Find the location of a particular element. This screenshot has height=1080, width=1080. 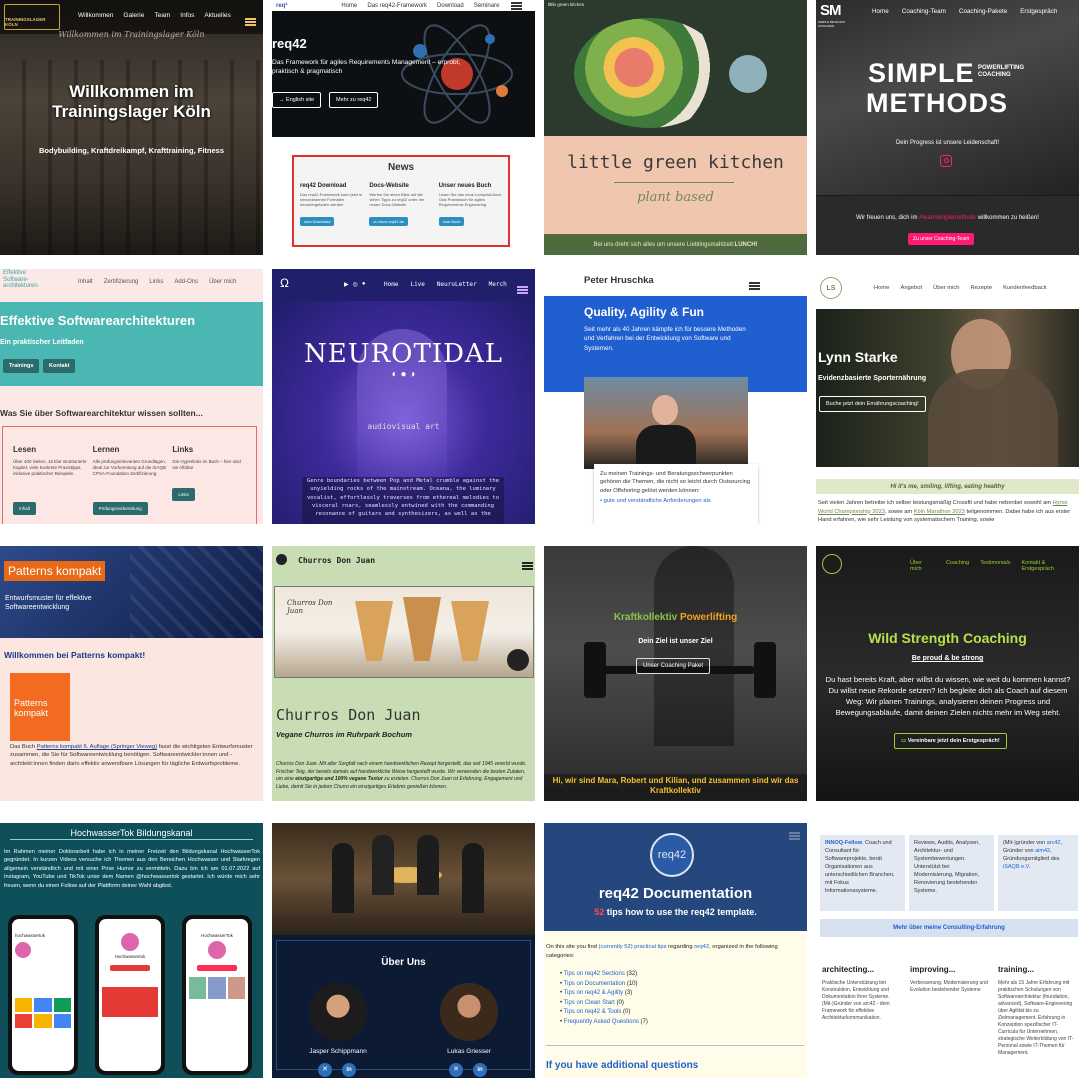

docs-button: zu docs.req42.de is located at coordinates (389, 221).